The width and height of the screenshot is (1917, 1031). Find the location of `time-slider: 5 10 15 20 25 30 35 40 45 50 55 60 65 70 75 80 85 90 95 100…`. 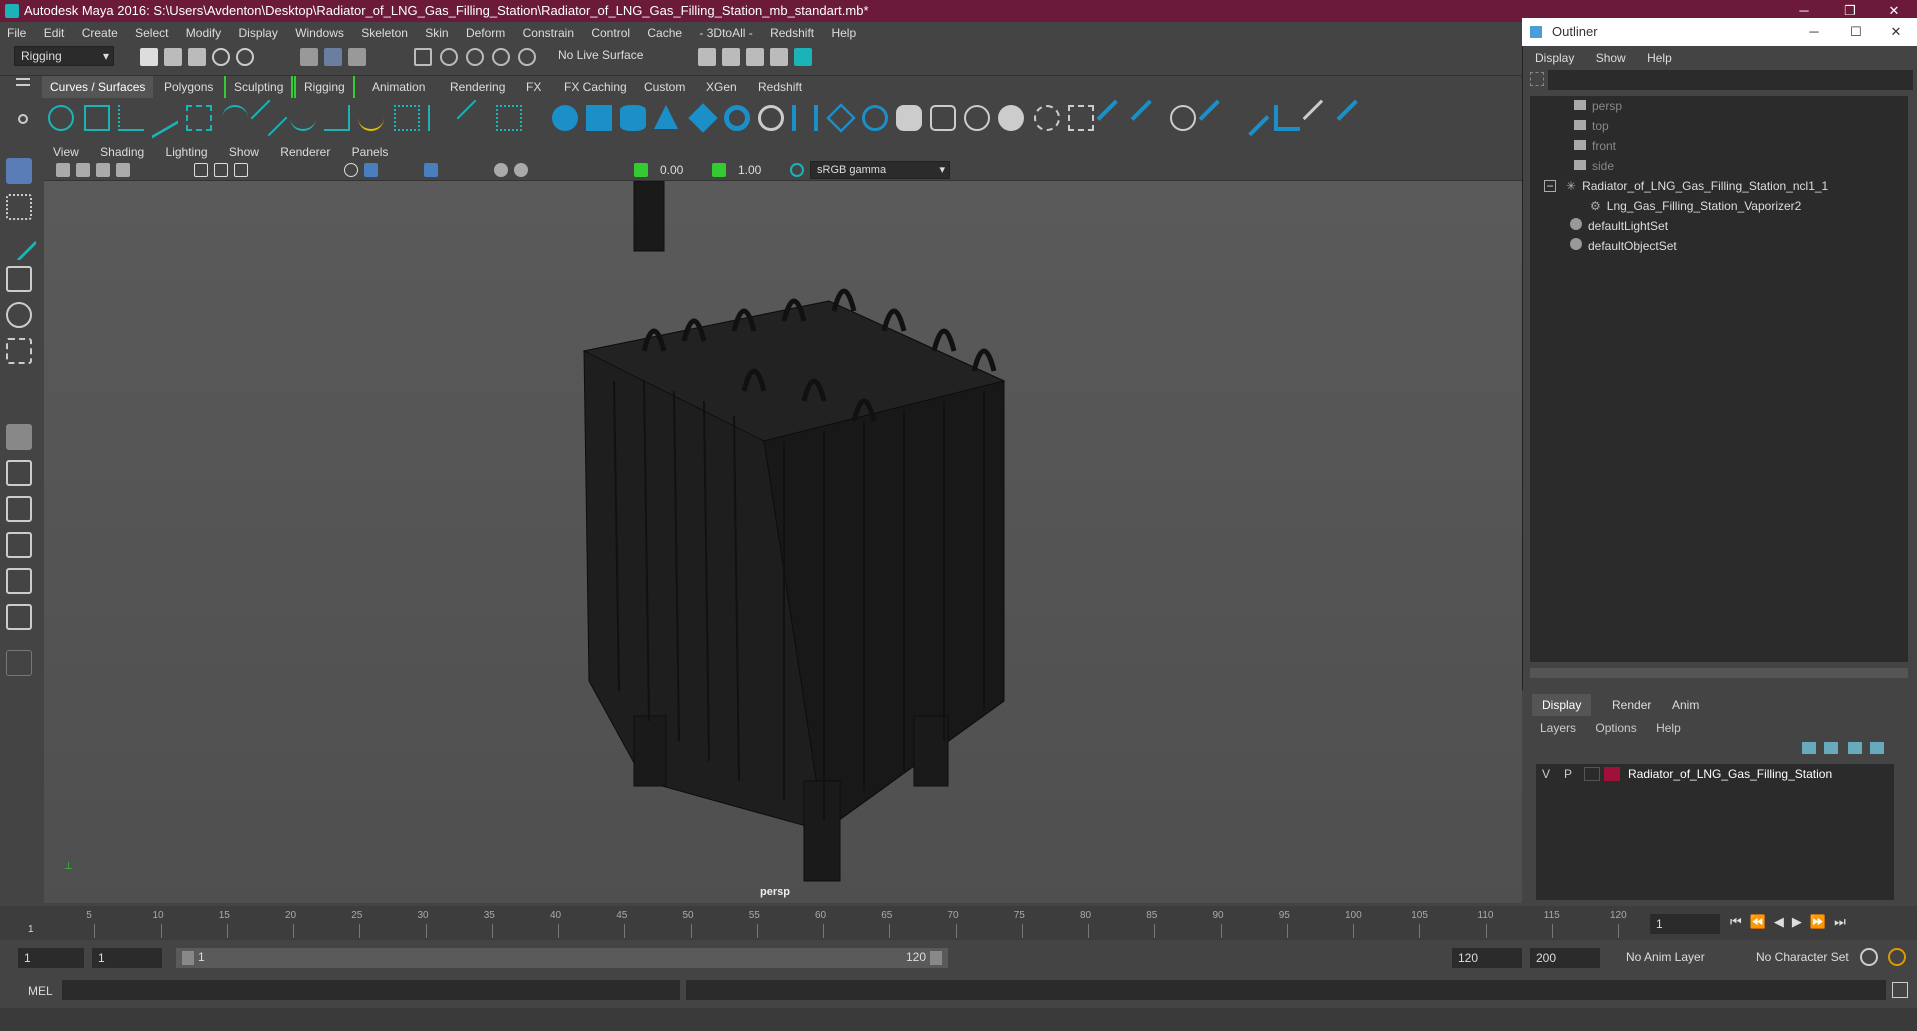

time-slider: 5 10 15 20 25 30 35 40 45 50 55 60 65 70 75 80 85 90 95 100… is located at coordinates (958, 923).